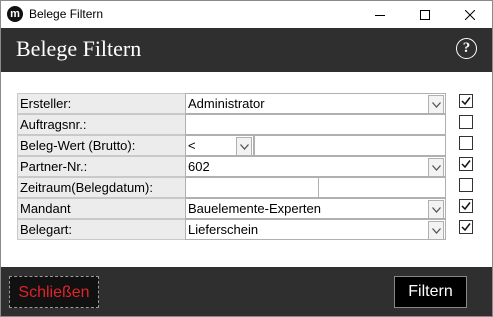 The height and width of the screenshot is (317, 493). I want to click on beleg-wert-checkbox, so click(466, 143).